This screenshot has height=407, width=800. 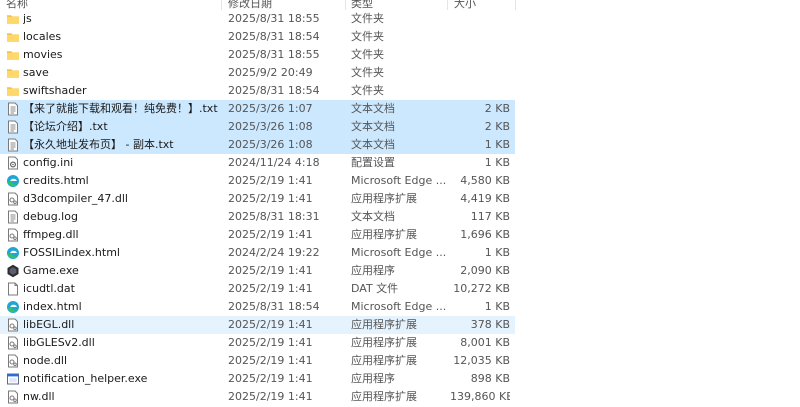 What do you see at coordinates (270, 72) in the screenshot?
I see `file-modified-date: 2025/9/2 20:49` at bounding box center [270, 72].